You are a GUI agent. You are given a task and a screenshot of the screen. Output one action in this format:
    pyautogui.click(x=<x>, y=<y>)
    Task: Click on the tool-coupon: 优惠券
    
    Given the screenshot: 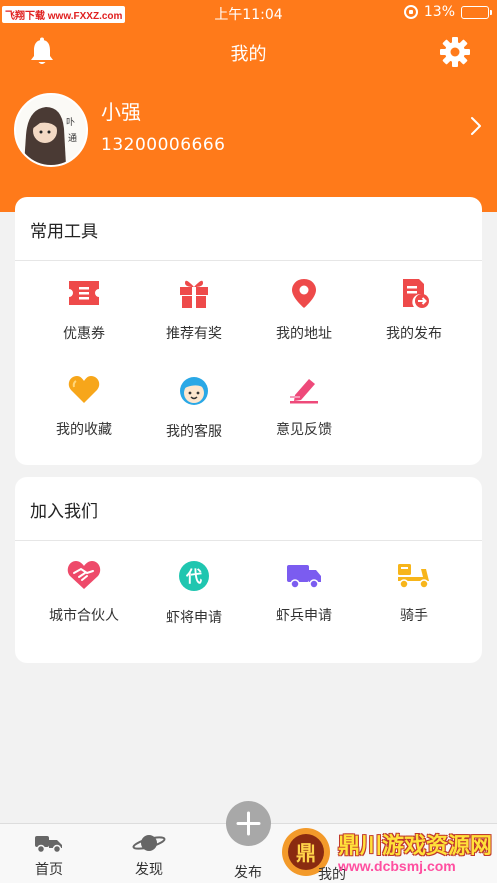 What is the action you would take?
    pyautogui.click(x=84, y=310)
    